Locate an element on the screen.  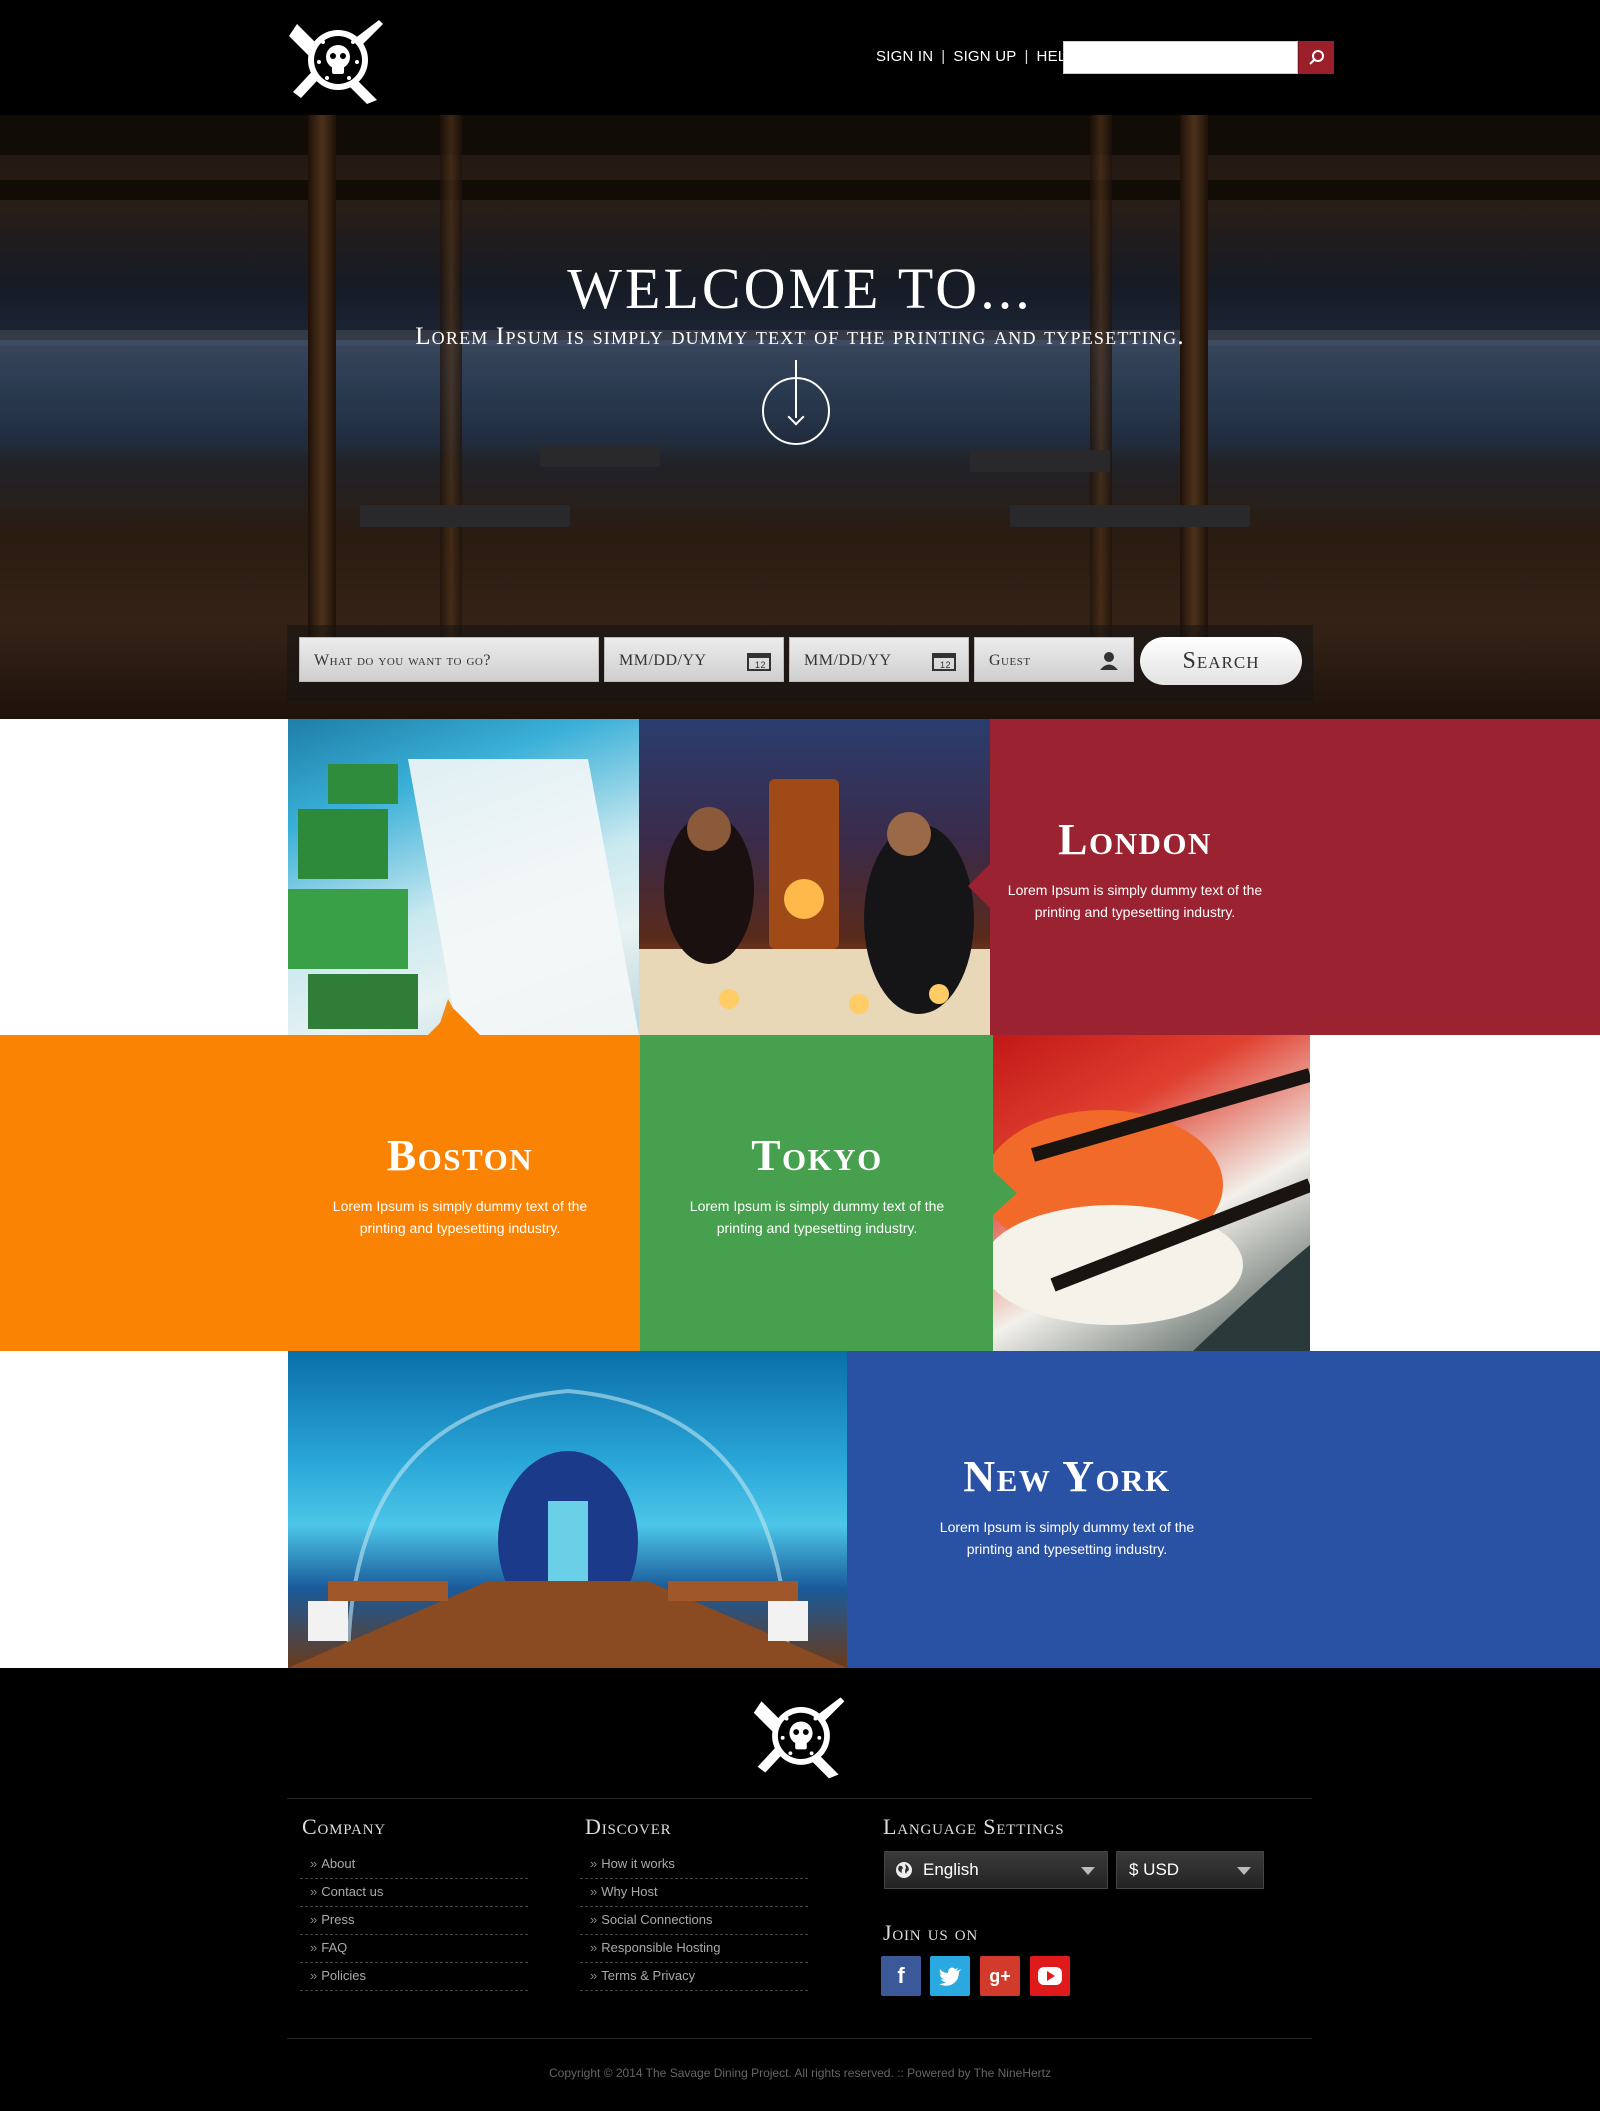
checkout-placeholder: MM/DD/YY is located at coordinates (848, 660).